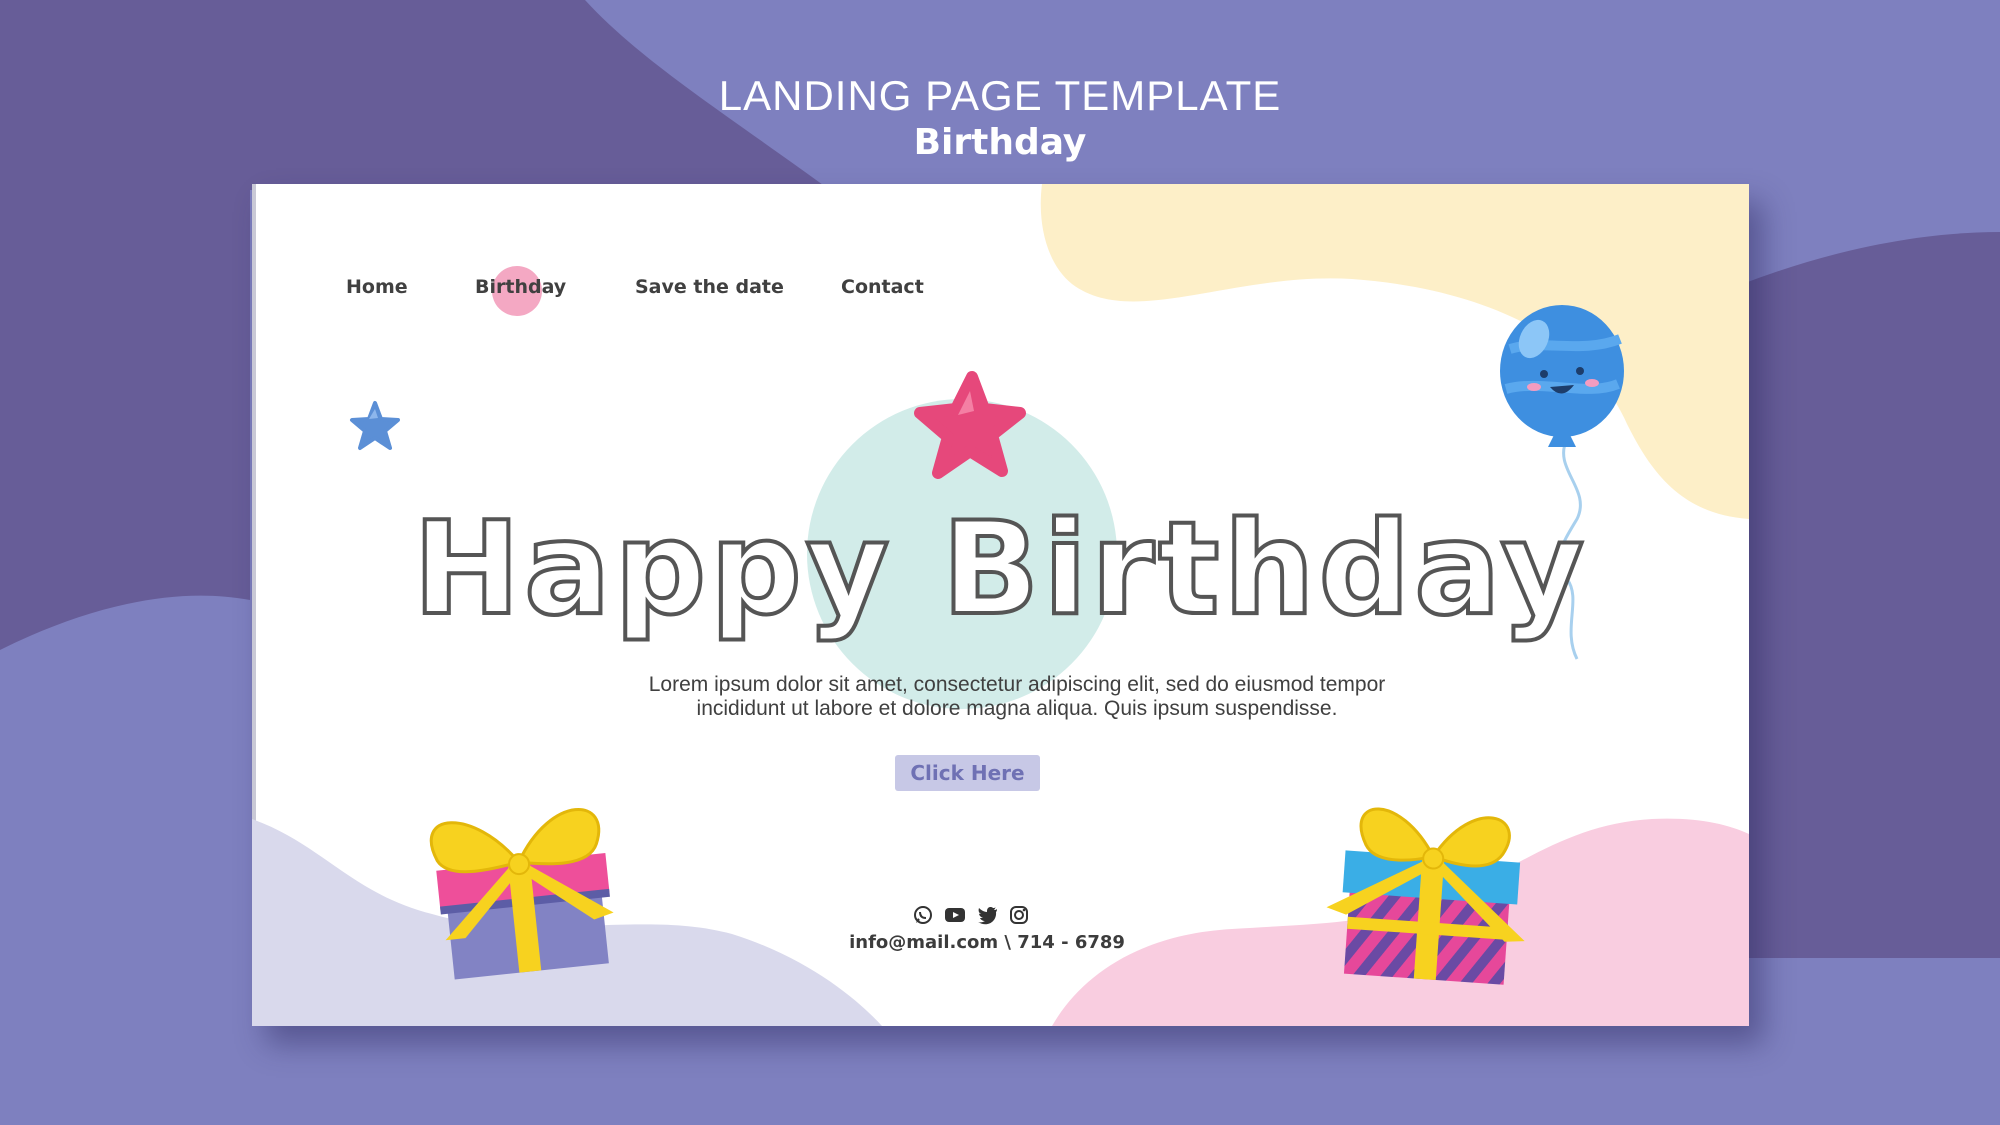 The image size is (2000, 1125). I want to click on hero-title: Happy Birthday, so click(1000, 569).